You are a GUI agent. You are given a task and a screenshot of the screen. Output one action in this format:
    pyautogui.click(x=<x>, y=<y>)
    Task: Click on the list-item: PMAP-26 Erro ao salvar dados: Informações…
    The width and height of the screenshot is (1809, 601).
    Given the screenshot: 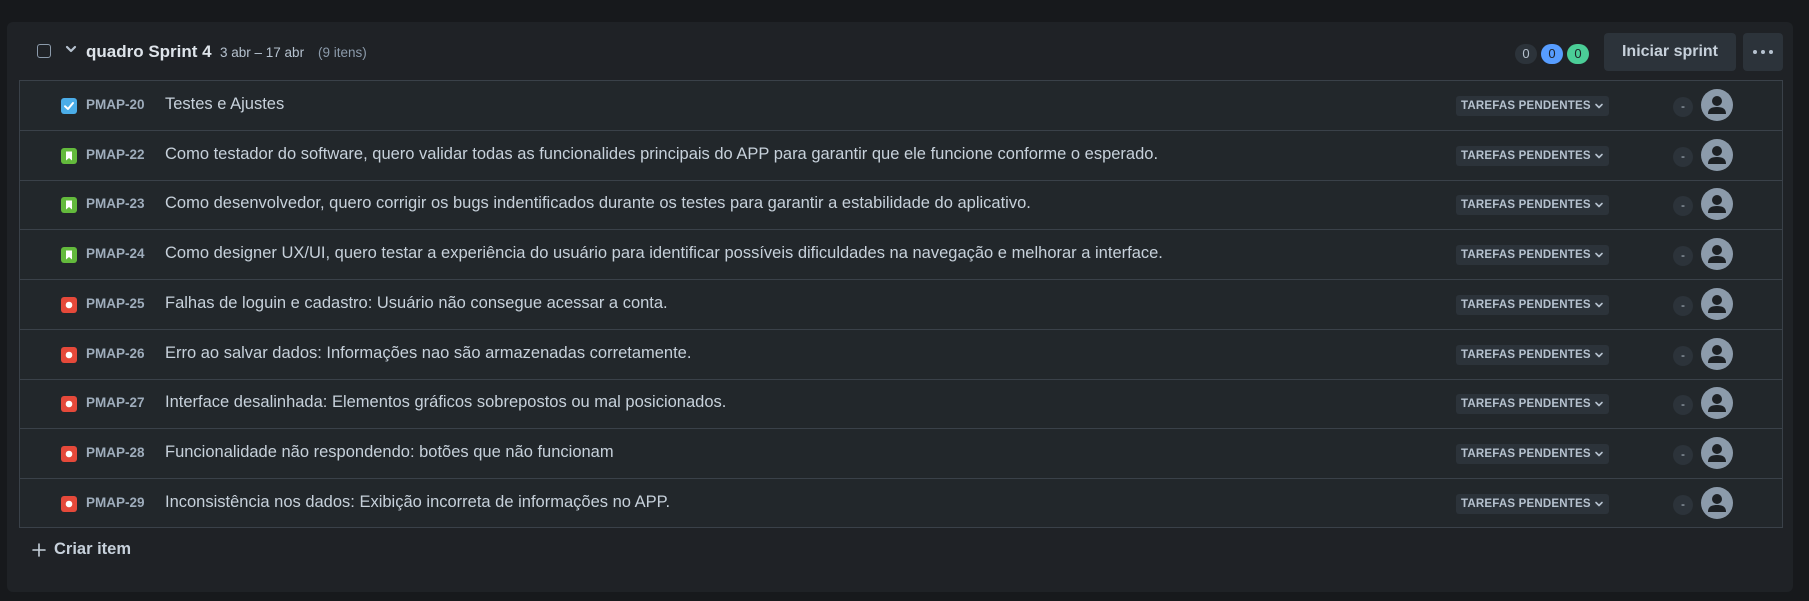 What is the action you would take?
    pyautogui.click(x=901, y=355)
    